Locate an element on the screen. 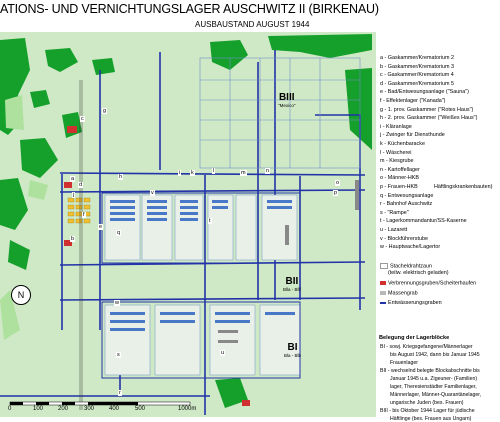  legend-item: h - 2. prov. Gaskammer ("Weißes Haus") is located at coordinates (429, 118).